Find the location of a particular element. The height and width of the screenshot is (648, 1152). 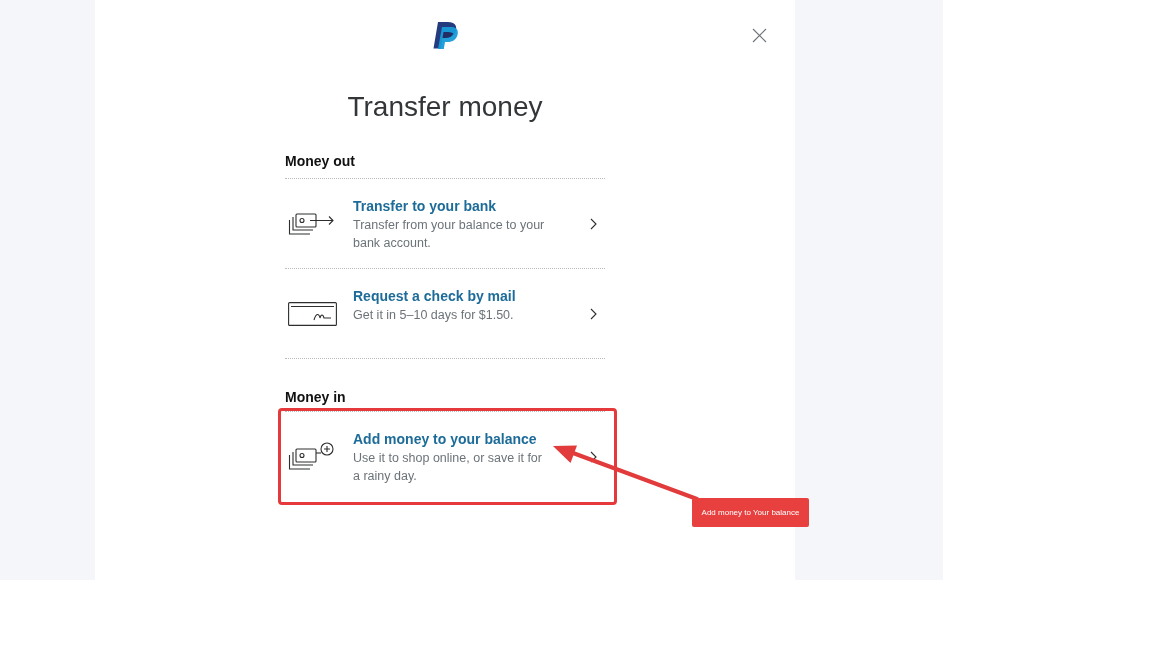

option-title: Request a check by mail is located at coordinates (435, 296).